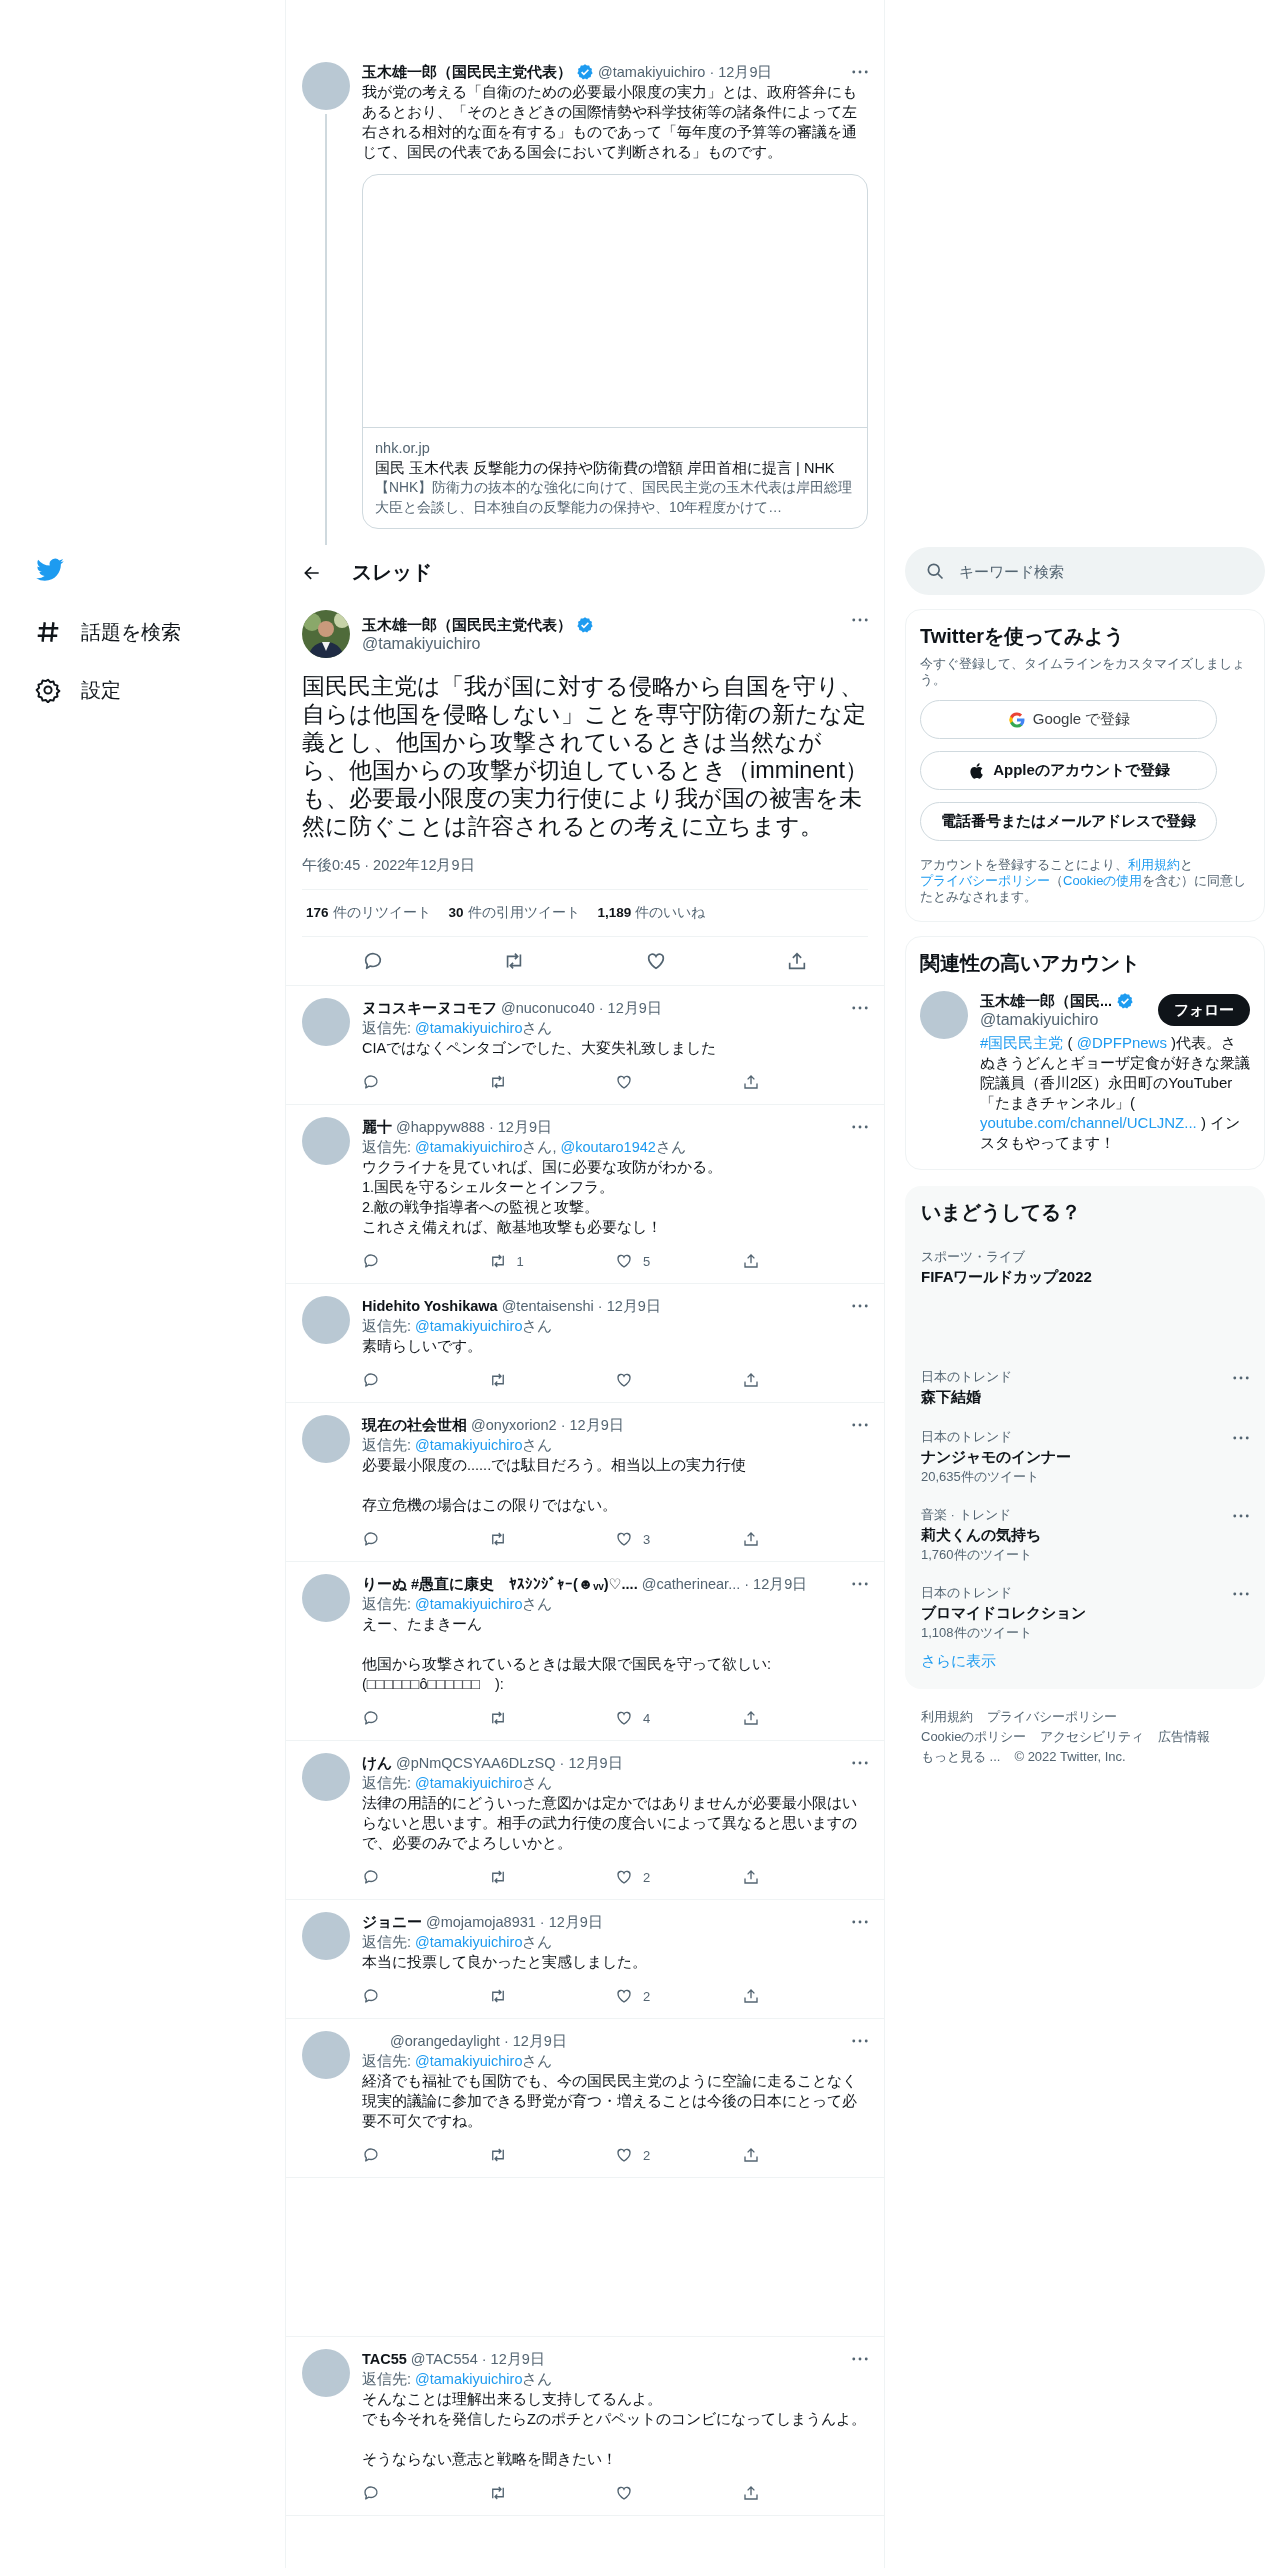 This screenshot has height=2568, width=1284. Describe the element at coordinates (1070, 1757) in the screenshot. I see `footer-link: © 2022 Twitter, Inc.` at that location.